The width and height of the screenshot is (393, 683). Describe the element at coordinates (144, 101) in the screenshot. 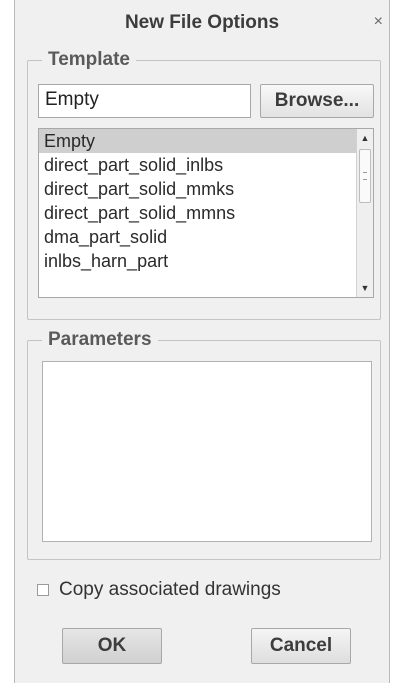

I see `template-input: Empty` at that location.